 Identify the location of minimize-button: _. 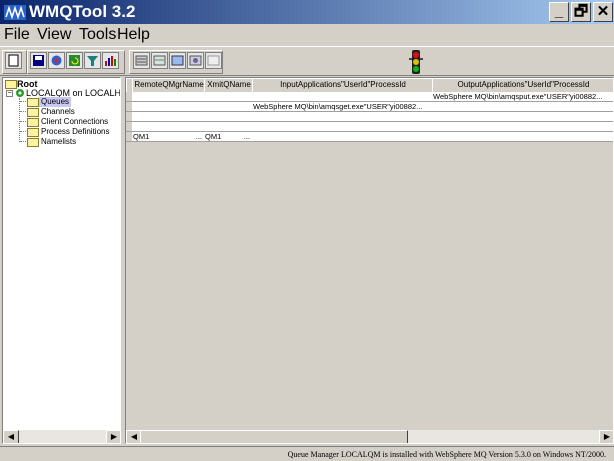
(559, 12).